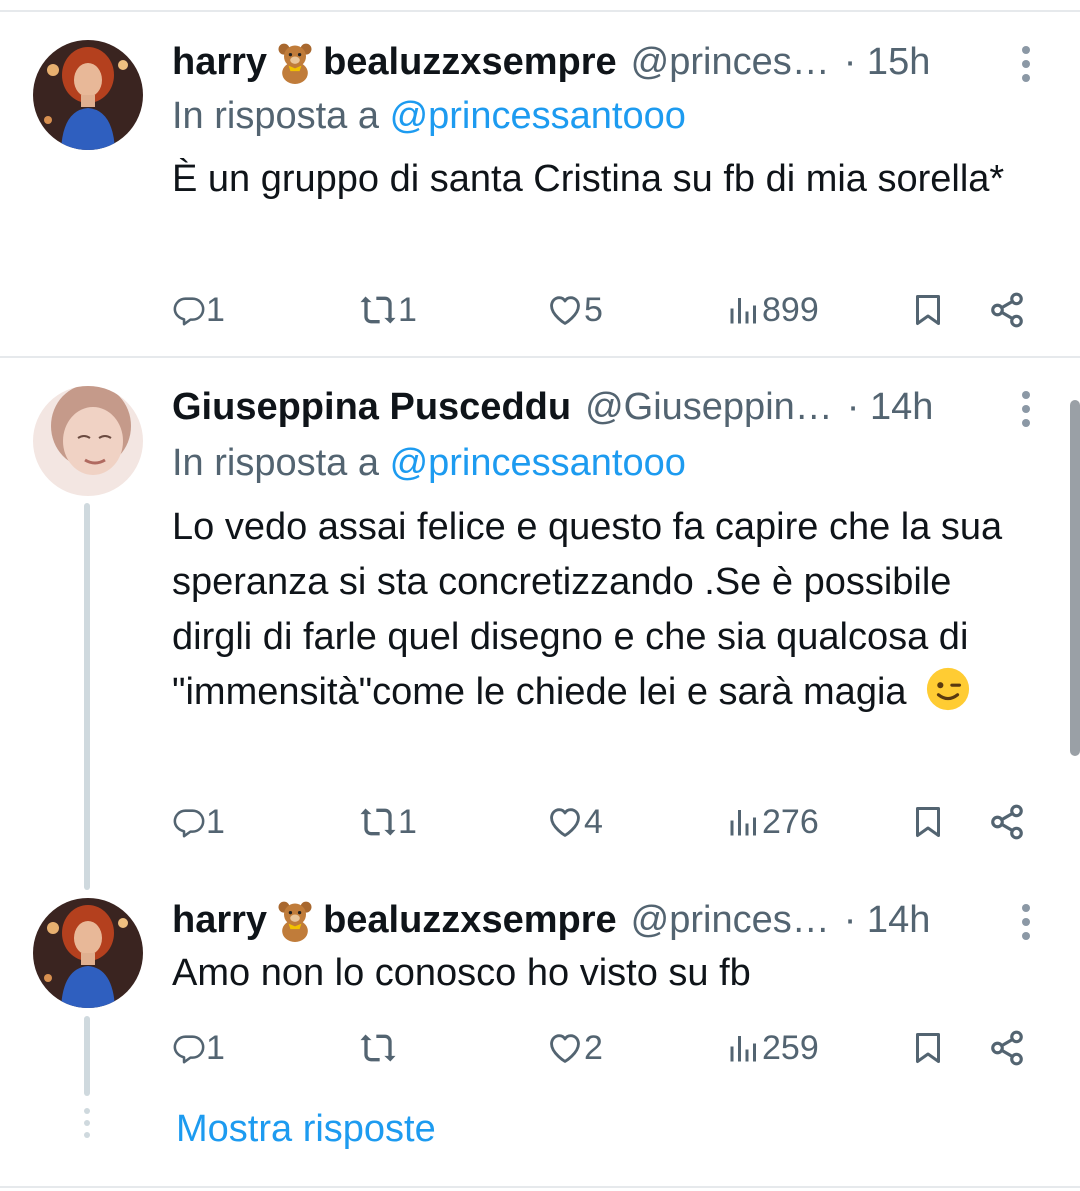  What do you see at coordinates (790, 821) in the screenshot?
I see `views-count: 276` at bounding box center [790, 821].